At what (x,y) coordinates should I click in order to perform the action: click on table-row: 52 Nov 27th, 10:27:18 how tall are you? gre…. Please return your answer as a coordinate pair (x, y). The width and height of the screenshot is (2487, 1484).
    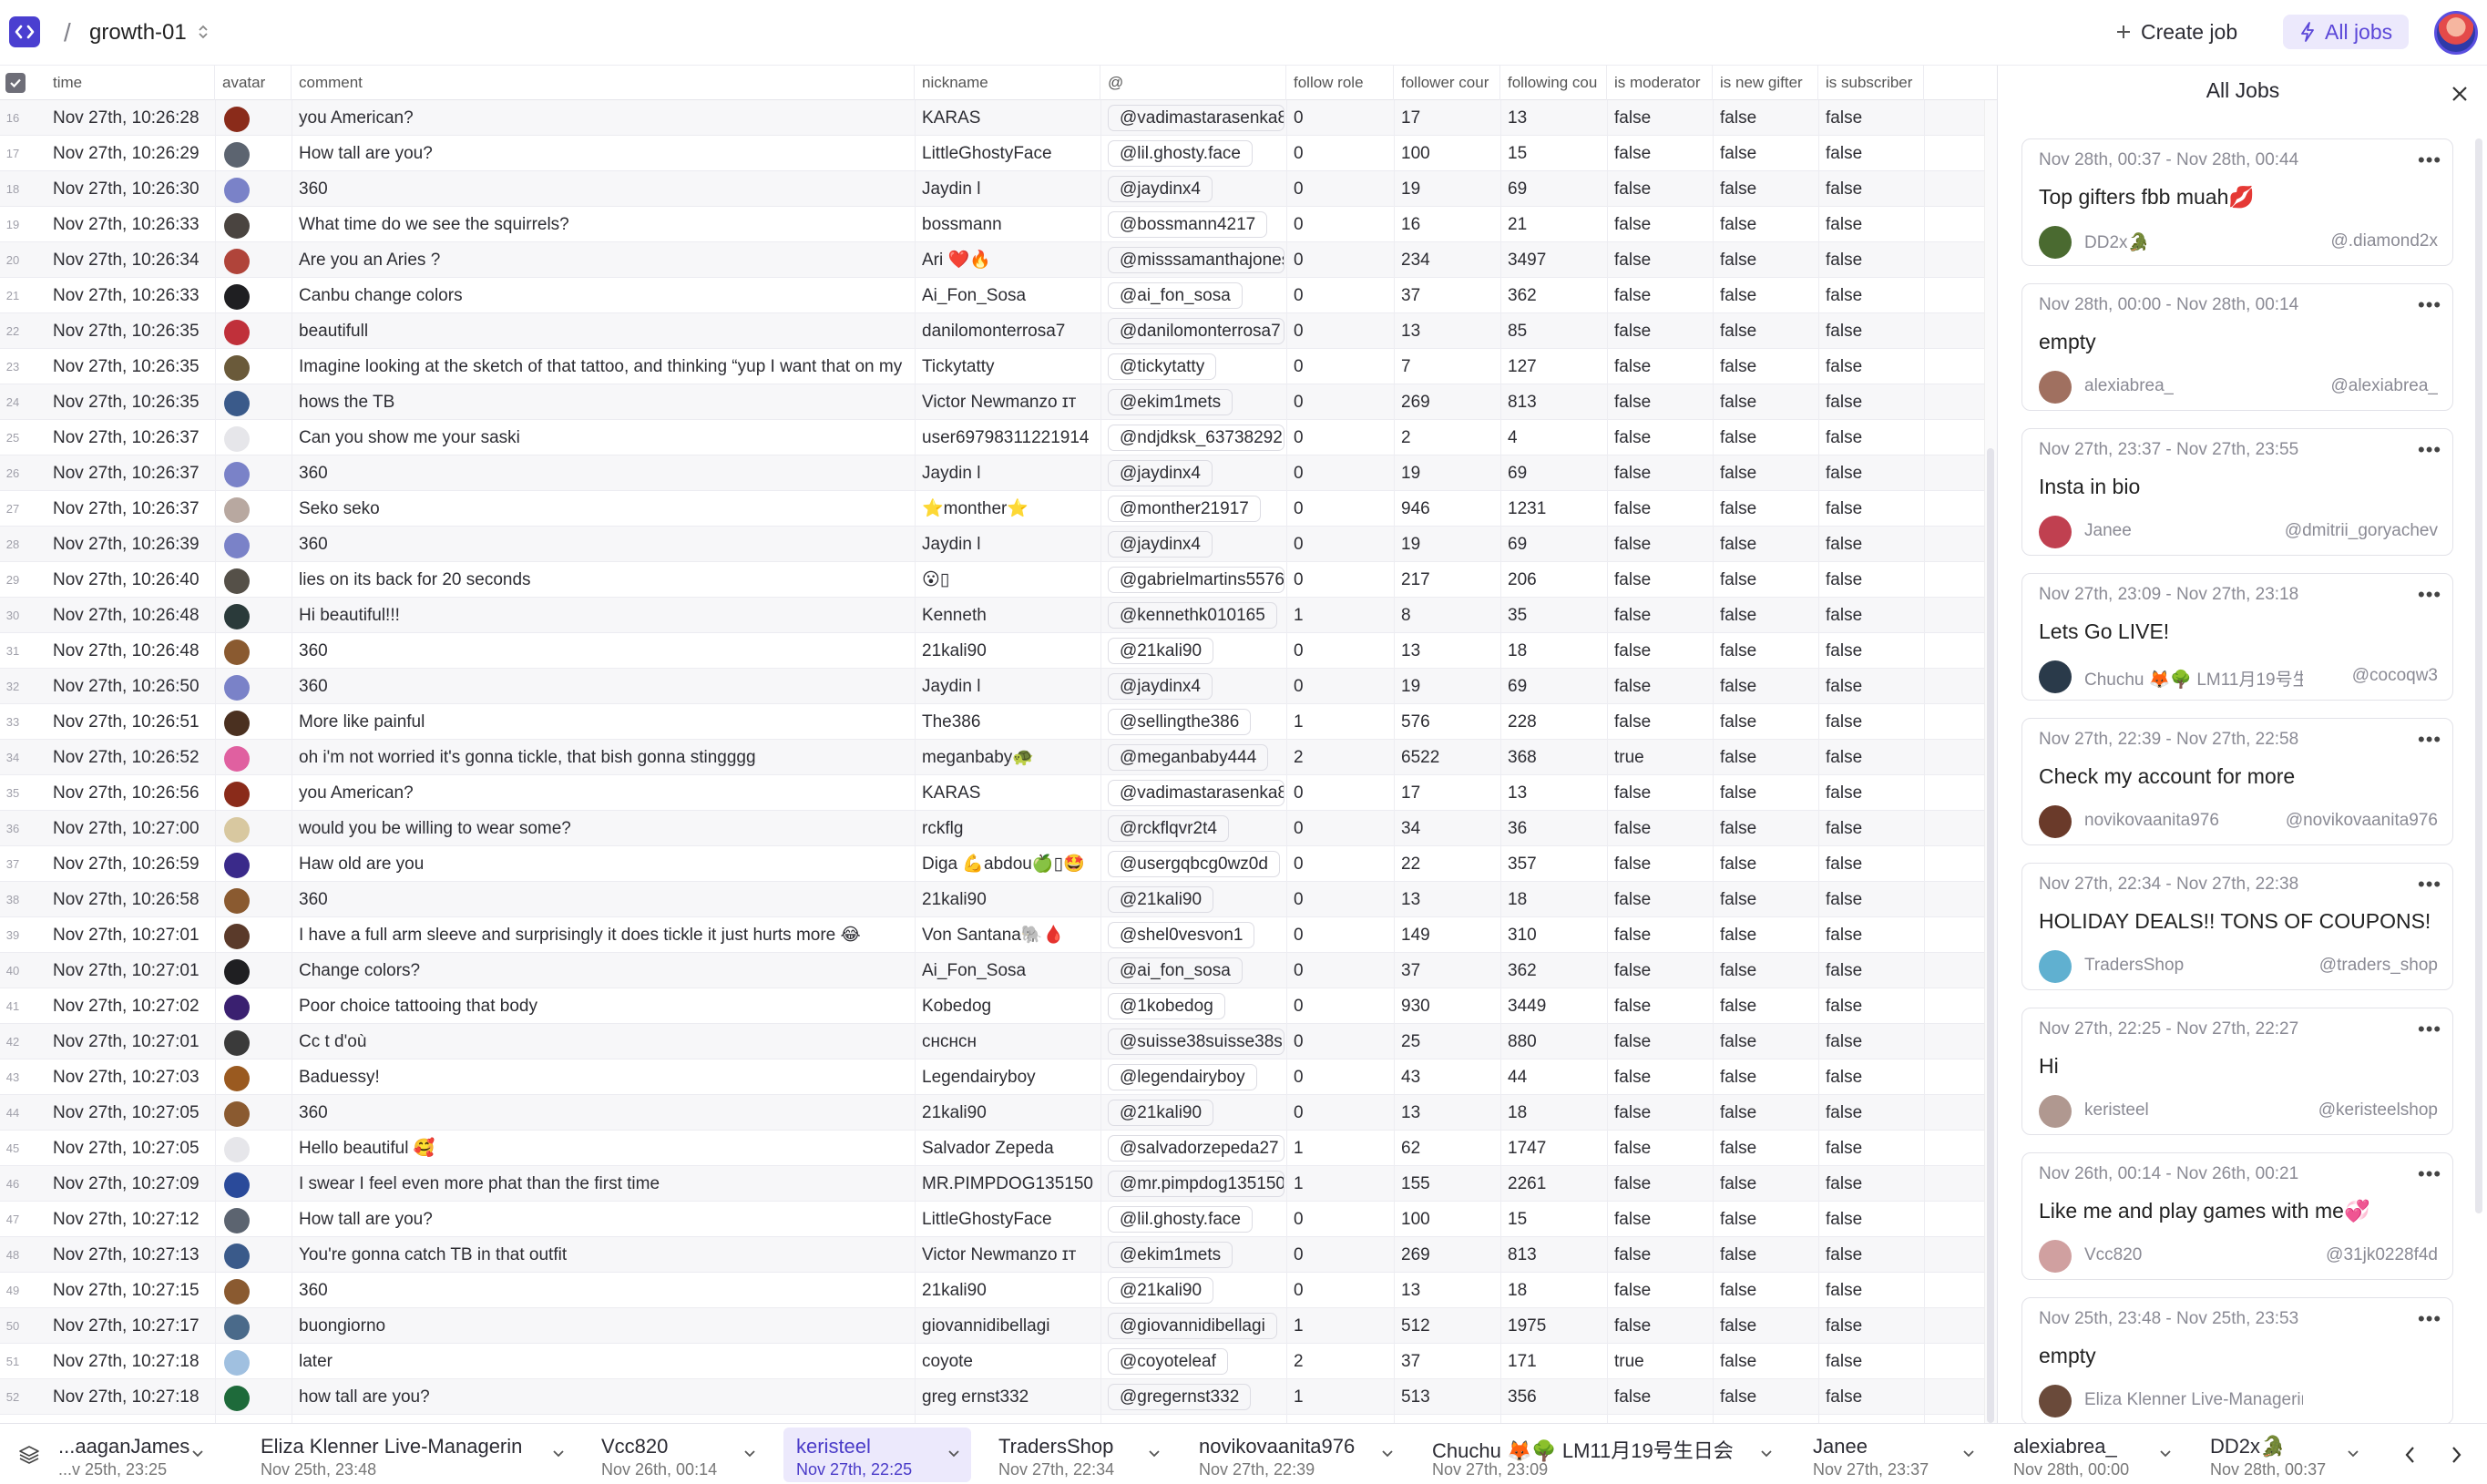
    Looking at the image, I should click on (992, 1397).